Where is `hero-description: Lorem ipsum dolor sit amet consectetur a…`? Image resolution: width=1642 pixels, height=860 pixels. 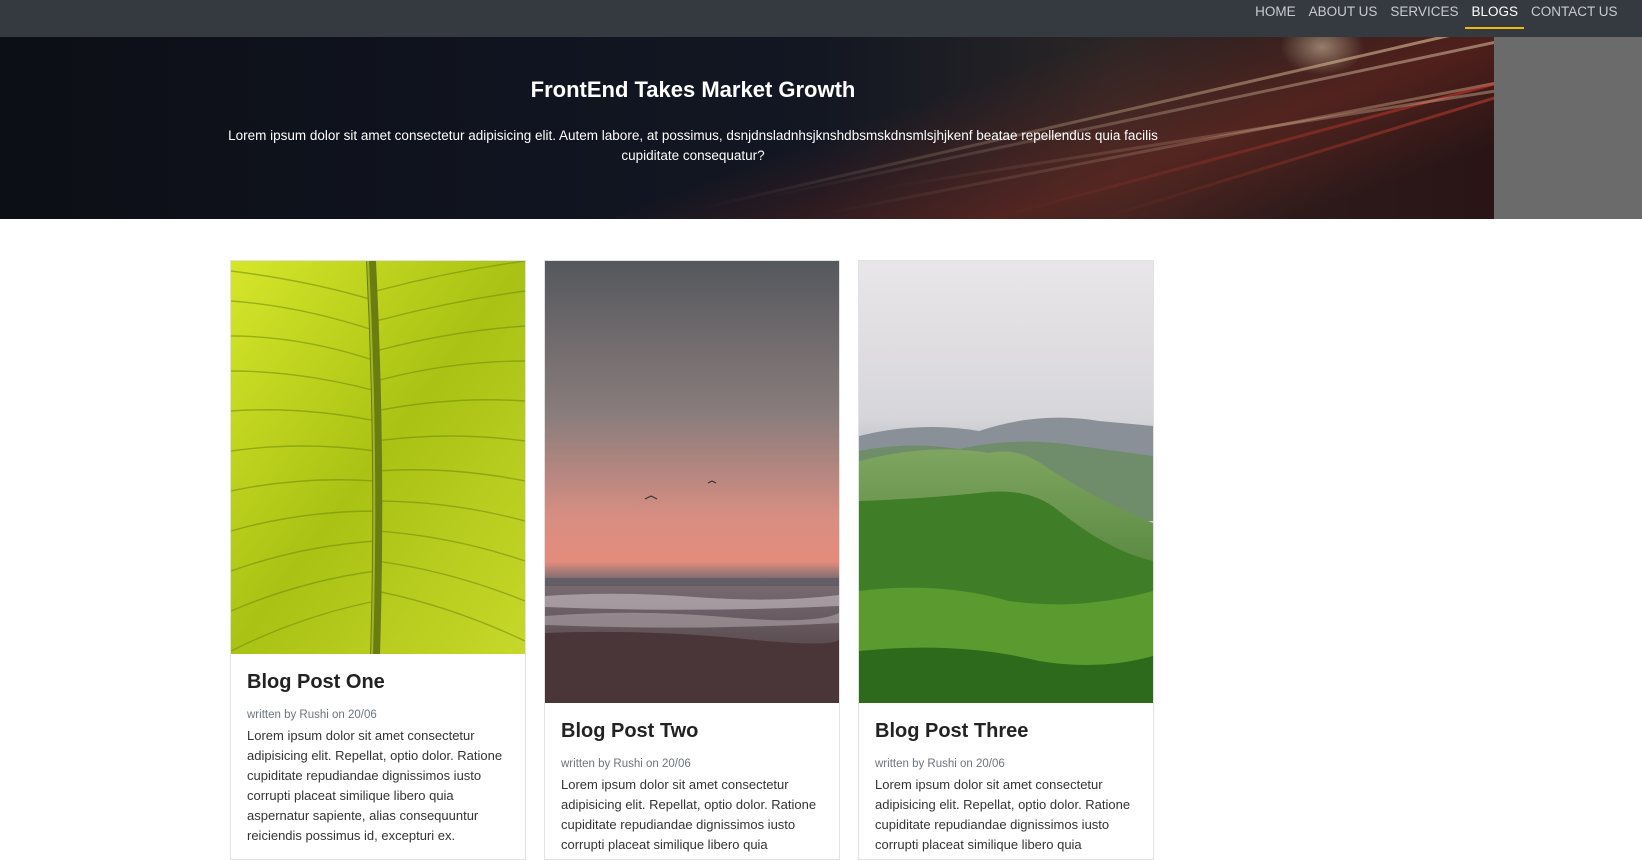
hero-description: Lorem ipsum dolor sit amet consectetur a… is located at coordinates (693, 145).